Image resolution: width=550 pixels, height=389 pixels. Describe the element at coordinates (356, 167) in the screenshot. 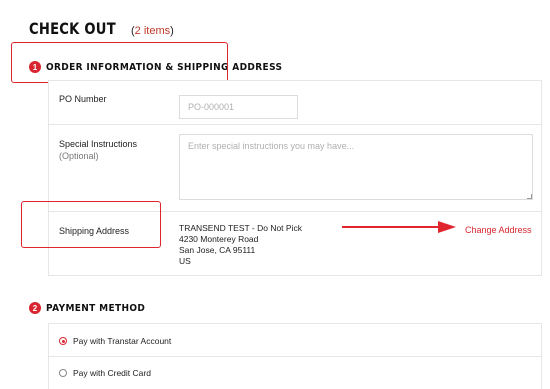

I see `instructions-textarea` at that location.